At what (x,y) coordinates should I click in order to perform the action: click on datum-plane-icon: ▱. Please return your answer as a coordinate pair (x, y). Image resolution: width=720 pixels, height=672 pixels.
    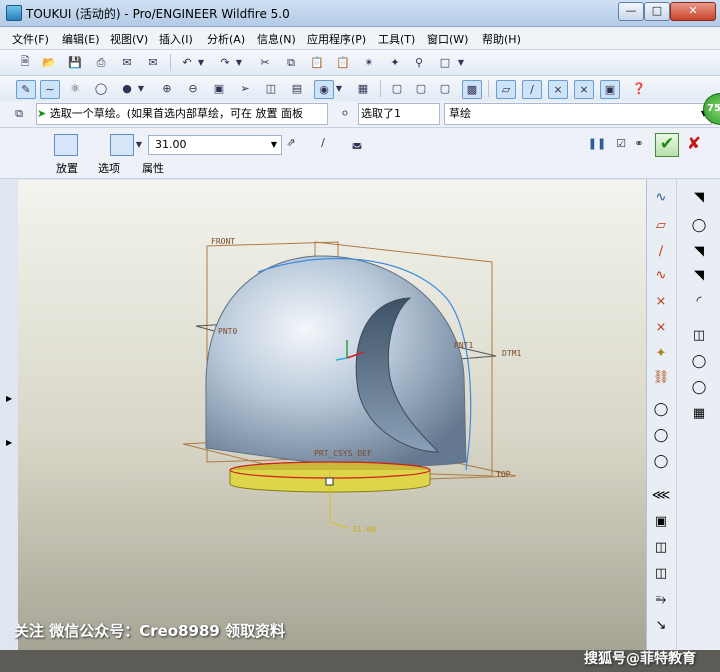
    Looking at the image, I should click on (661, 225).